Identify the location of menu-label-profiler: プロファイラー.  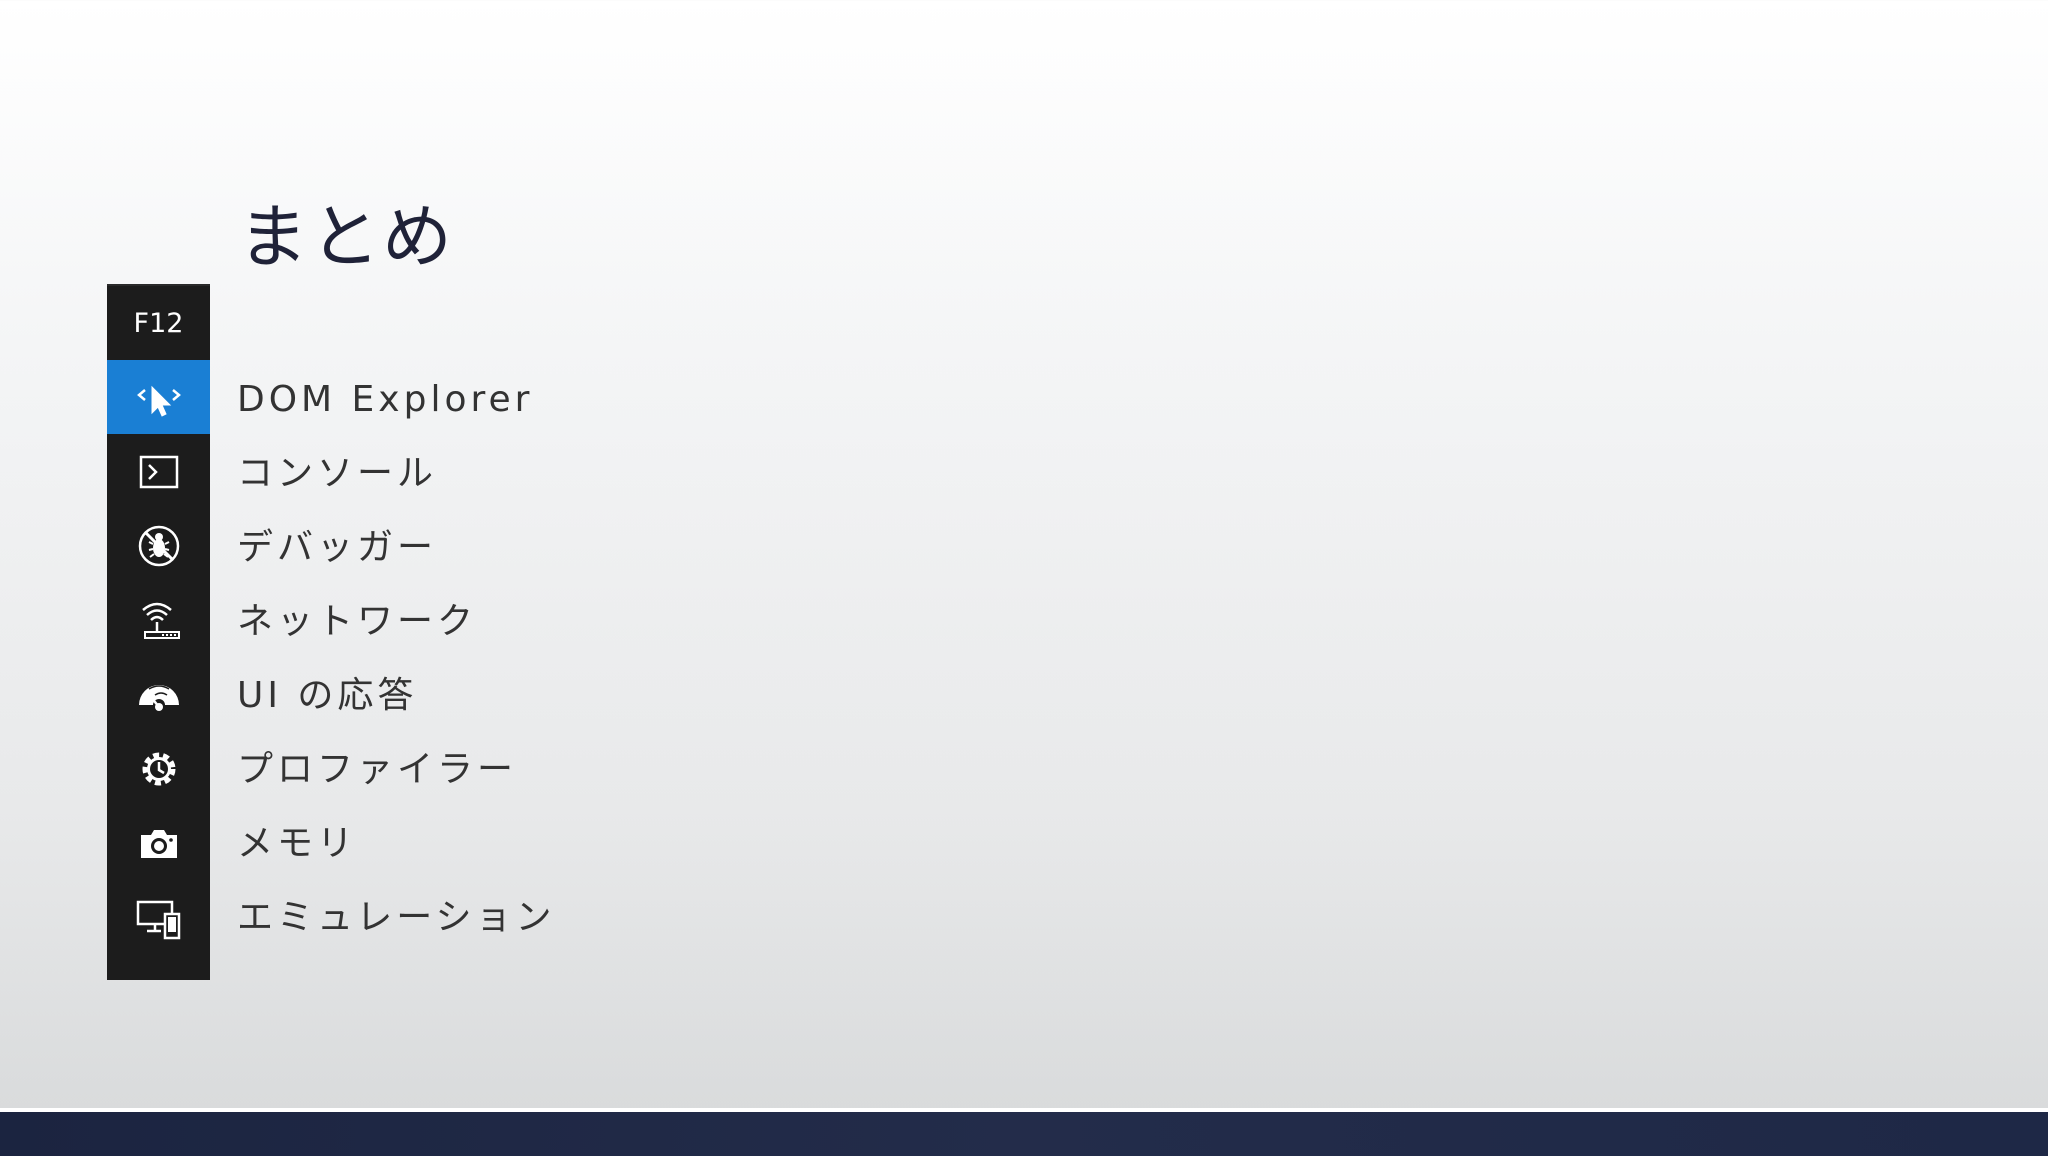
(377, 770).